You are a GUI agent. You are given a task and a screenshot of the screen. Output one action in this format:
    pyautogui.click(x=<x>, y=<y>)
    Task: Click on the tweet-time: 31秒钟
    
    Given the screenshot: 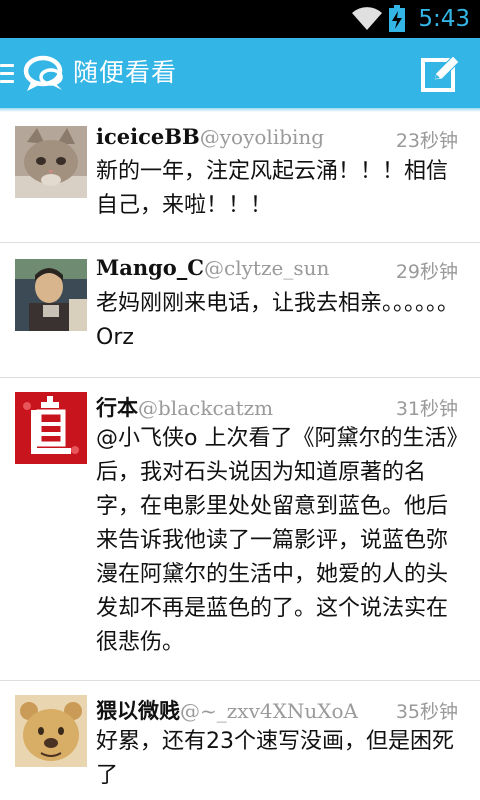 What is the action you would take?
    pyautogui.click(x=426, y=409)
    